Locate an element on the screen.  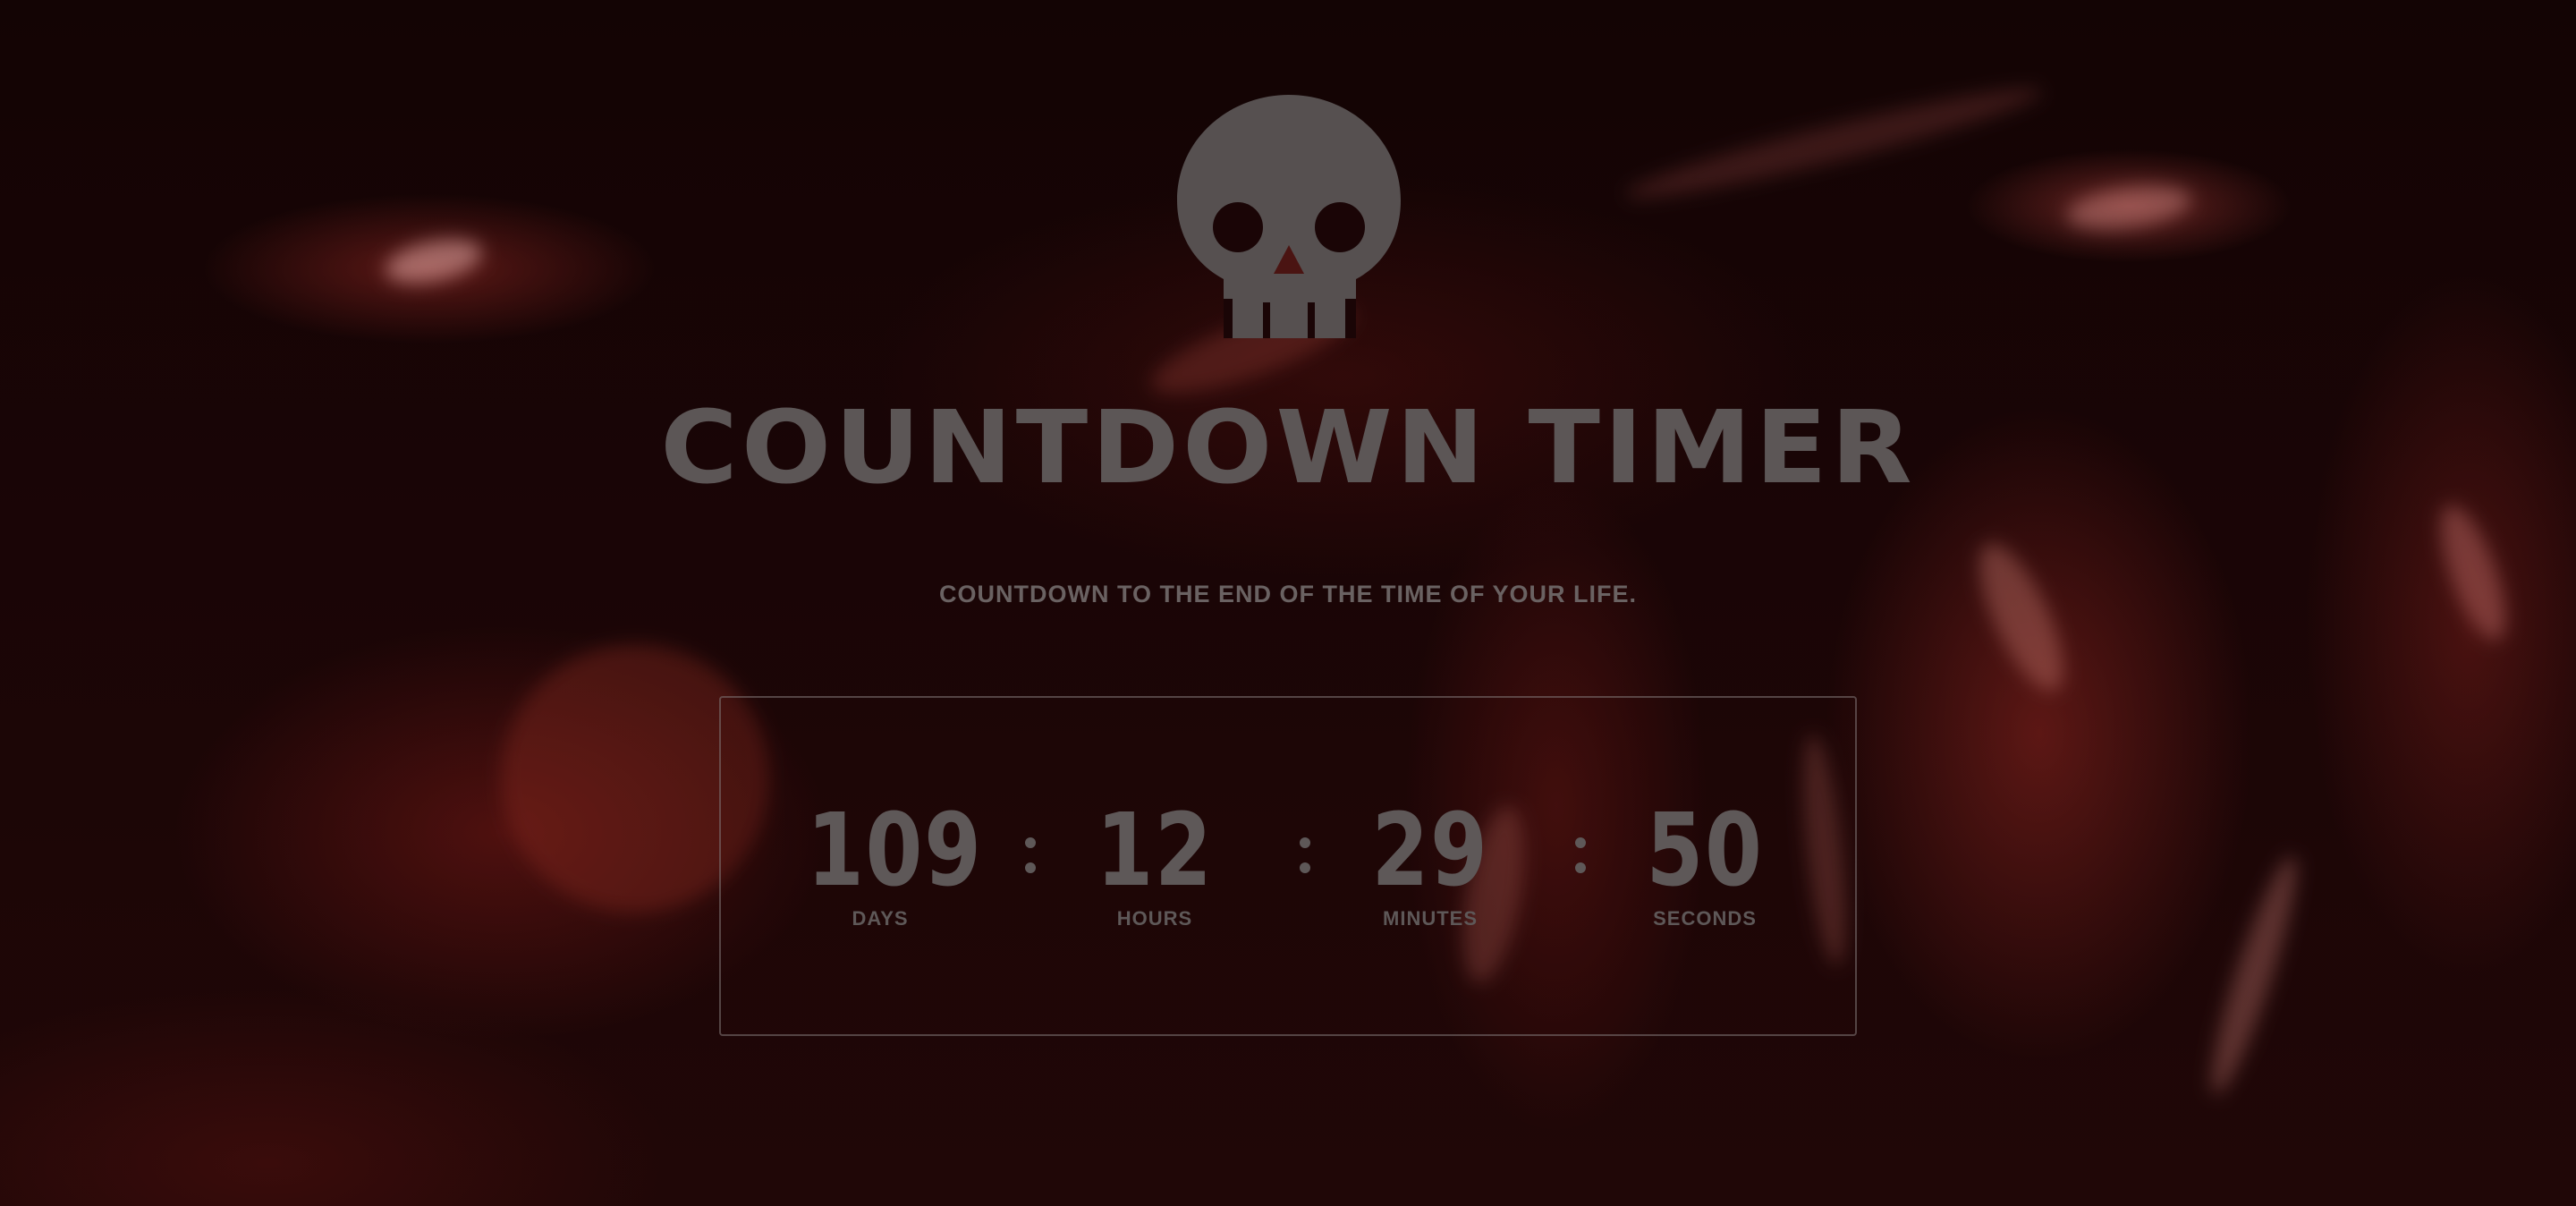
timer-days: 109 DAYS is located at coordinates (887, 862).